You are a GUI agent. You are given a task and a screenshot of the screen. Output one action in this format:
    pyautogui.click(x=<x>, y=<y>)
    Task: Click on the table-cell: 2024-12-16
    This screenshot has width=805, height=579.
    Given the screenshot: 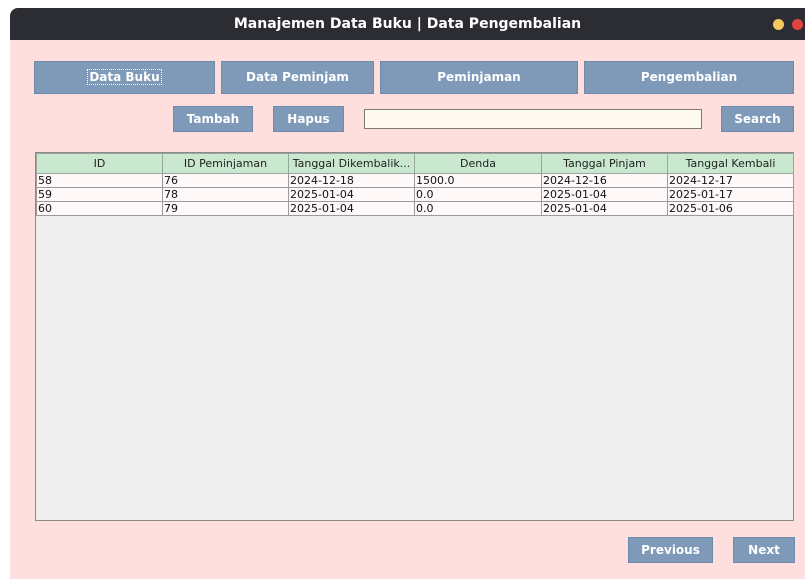 What is the action you would take?
    pyautogui.click(x=604, y=180)
    